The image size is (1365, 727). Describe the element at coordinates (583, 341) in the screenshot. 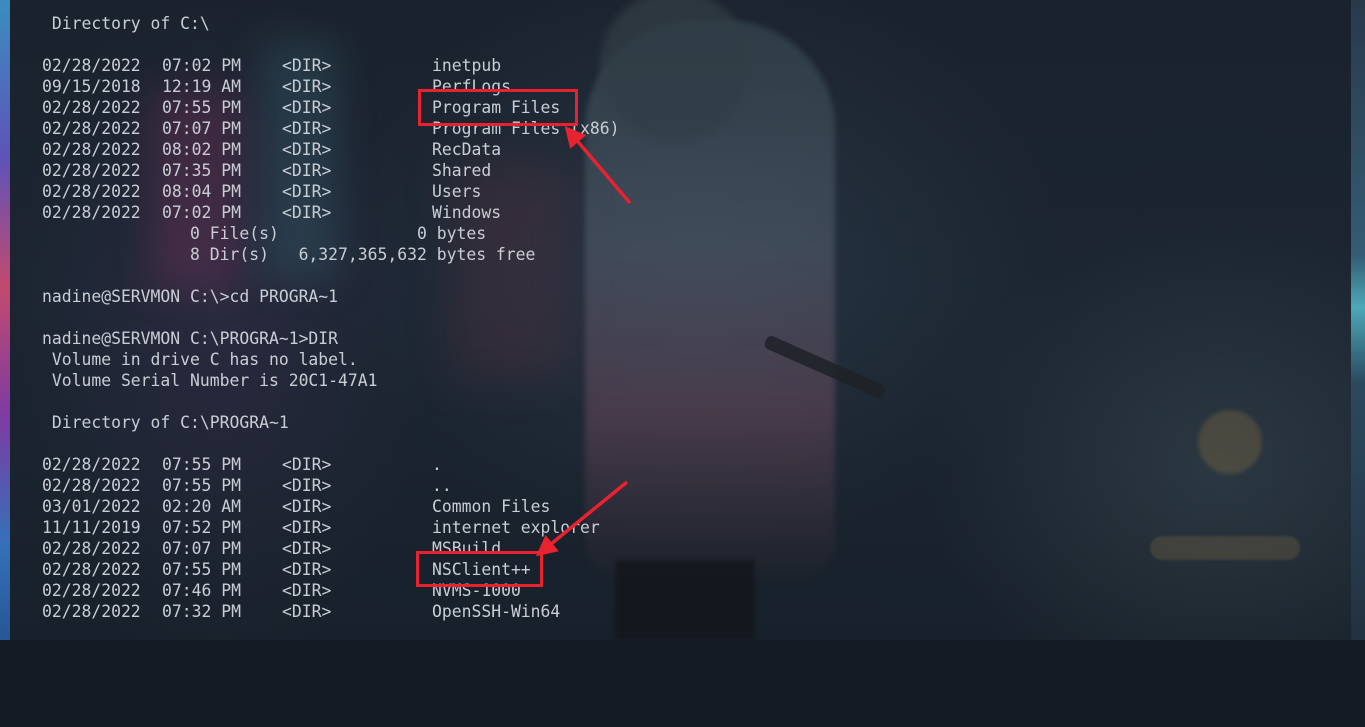

I see `annotation-arrows` at that location.